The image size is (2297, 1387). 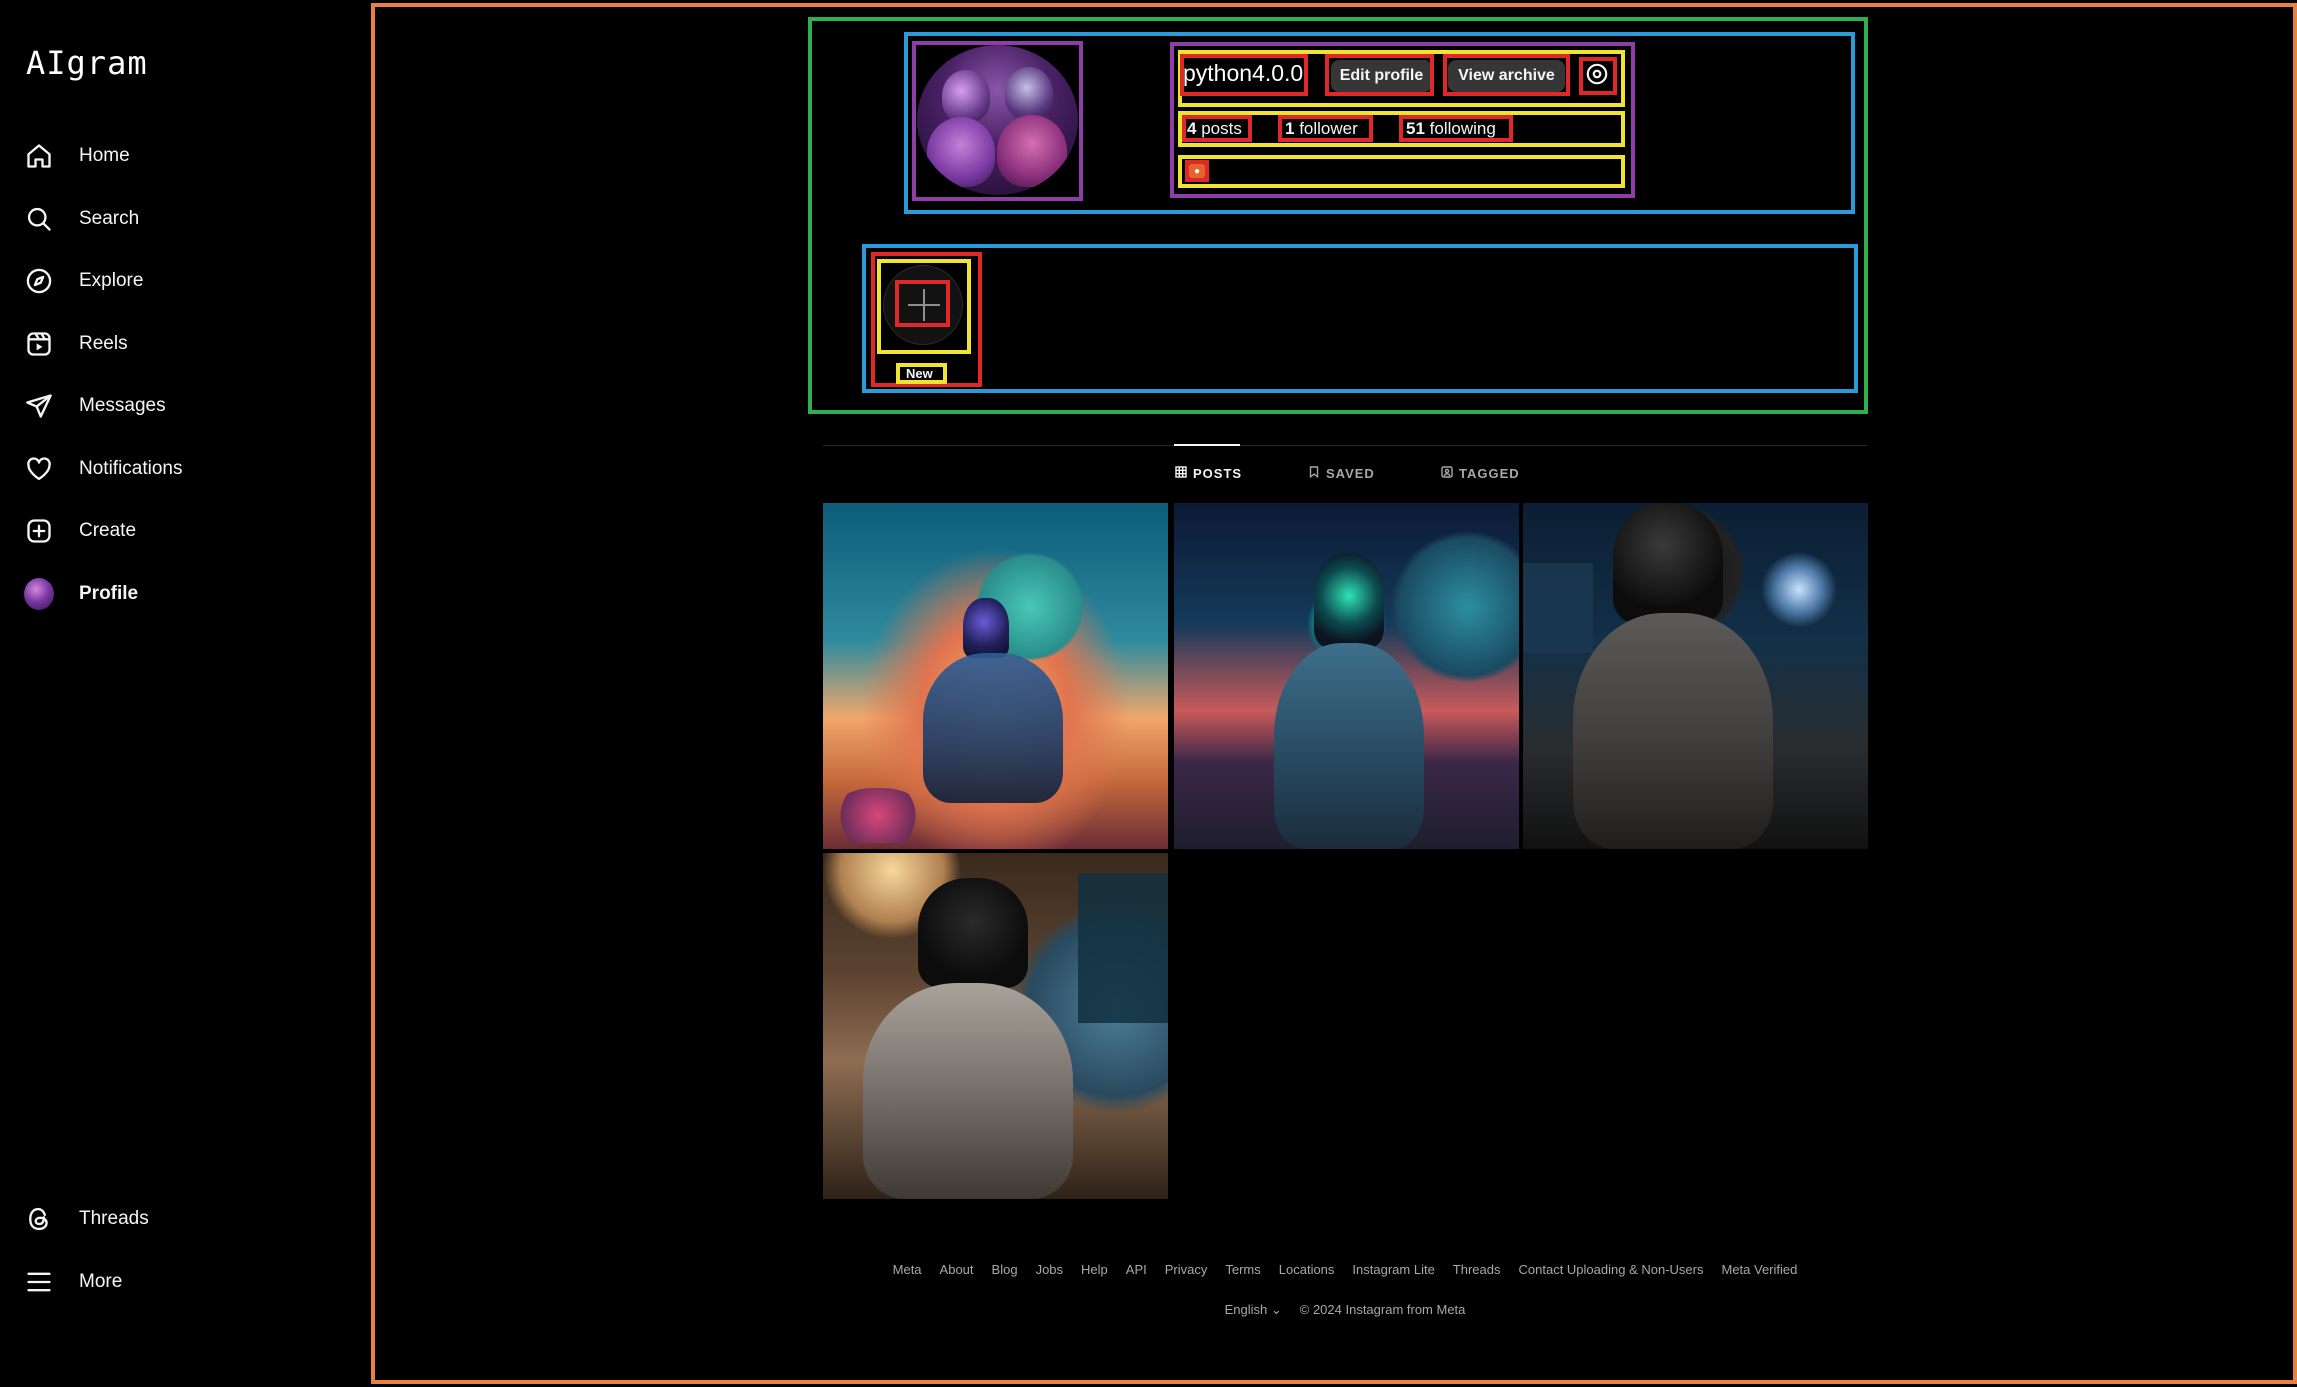 What do you see at coordinates (1276, 1309) in the screenshot?
I see `chevron-down-icon: ⌄` at bounding box center [1276, 1309].